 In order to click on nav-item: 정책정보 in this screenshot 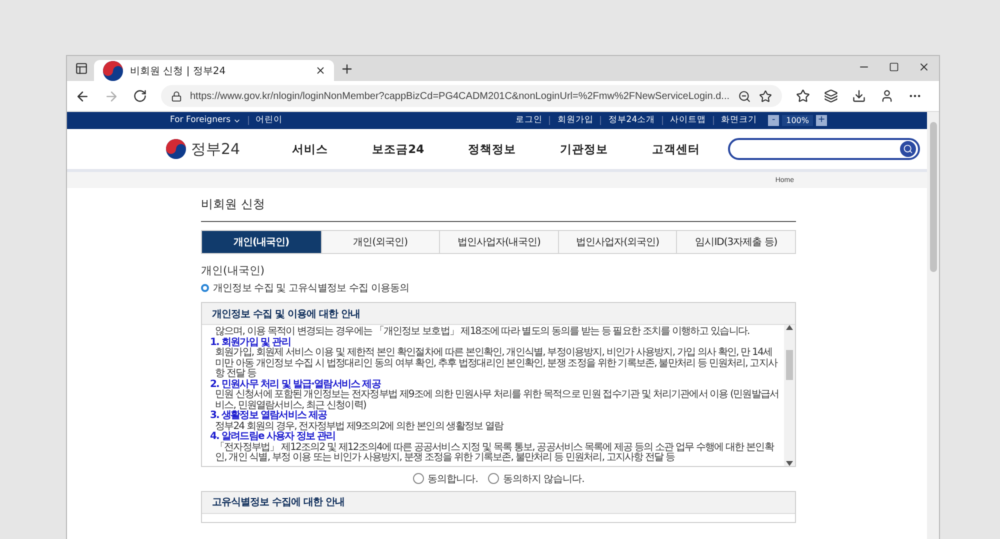, I will do `click(492, 149)`.